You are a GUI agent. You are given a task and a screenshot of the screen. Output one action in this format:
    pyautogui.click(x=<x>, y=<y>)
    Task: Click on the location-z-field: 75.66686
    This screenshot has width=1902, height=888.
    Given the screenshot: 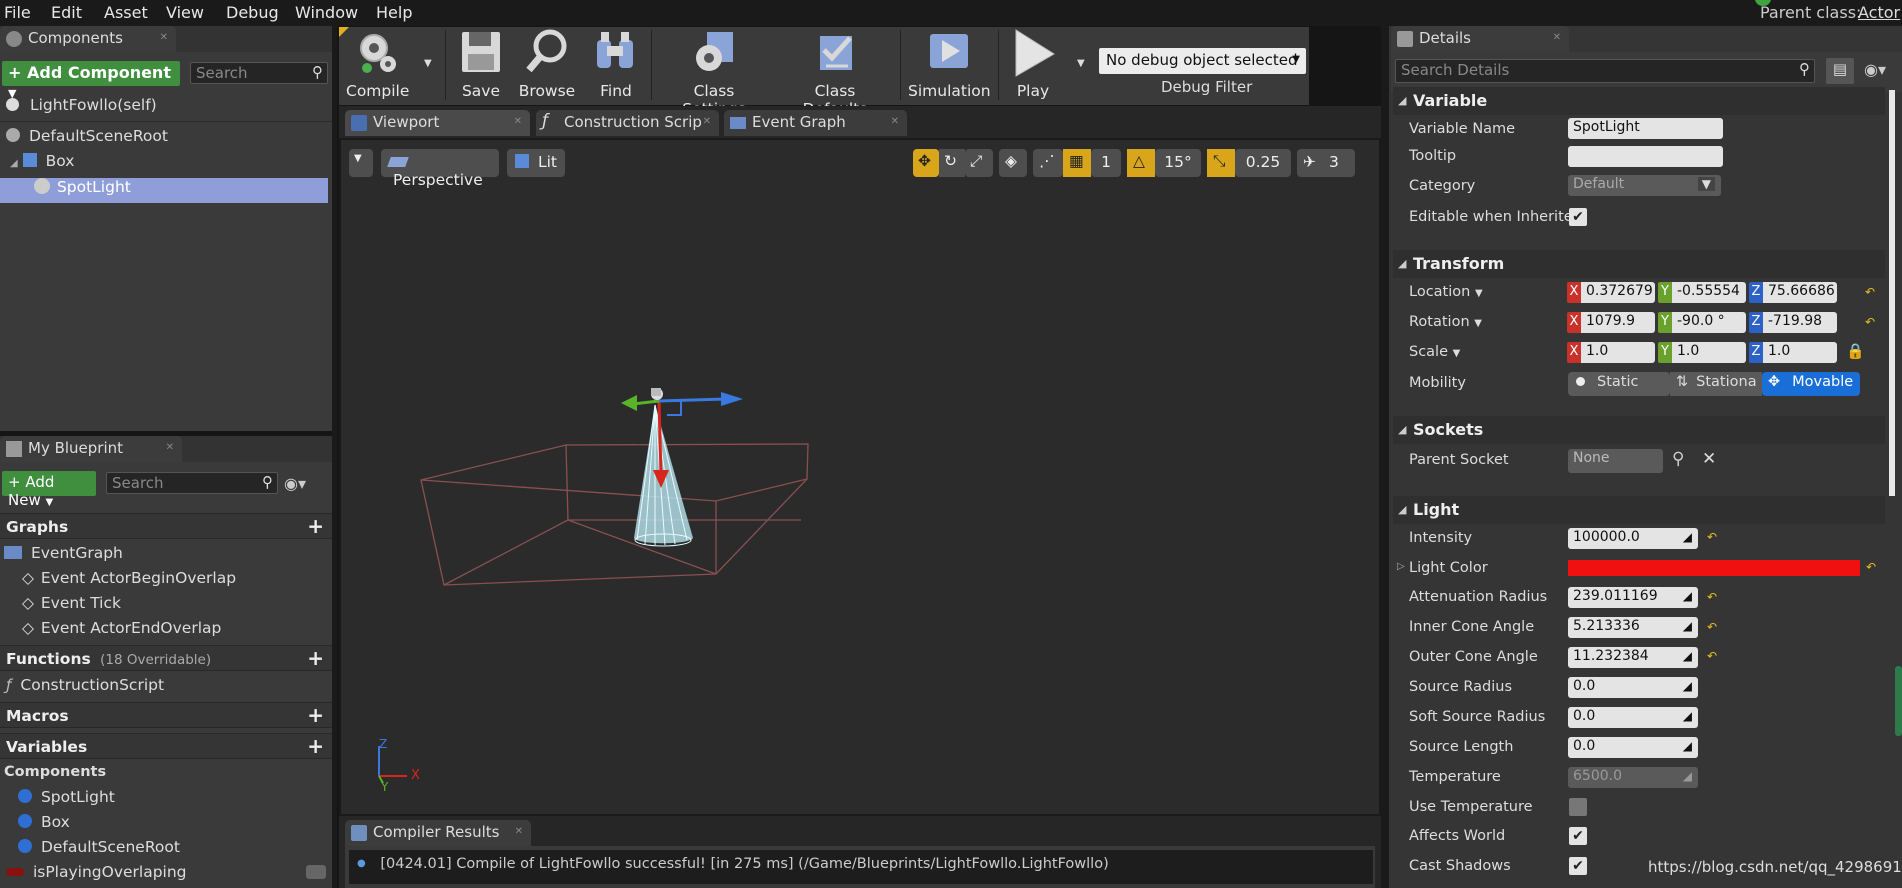 What is the action you would take?
    pyautogui.click(x=1800, y=292)
    